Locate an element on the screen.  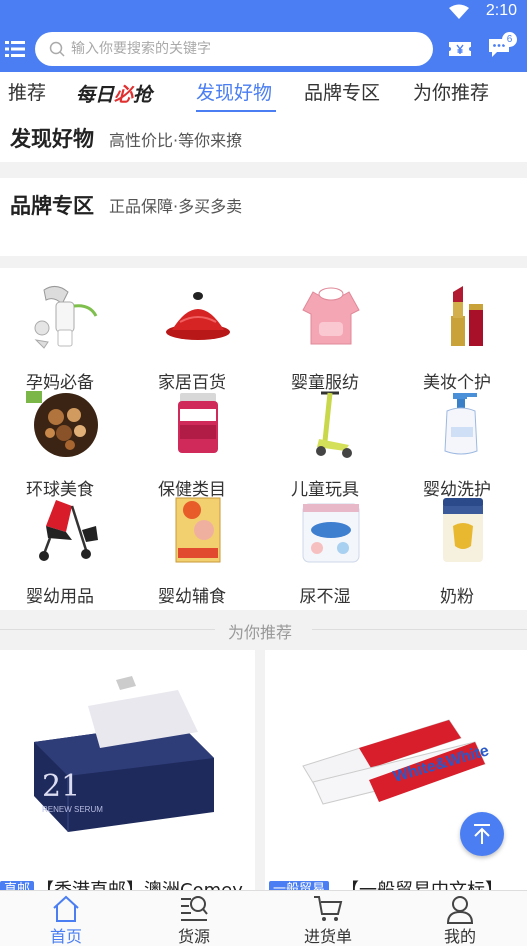
serum-box-number: 21 is located at coordinates (61, 786).